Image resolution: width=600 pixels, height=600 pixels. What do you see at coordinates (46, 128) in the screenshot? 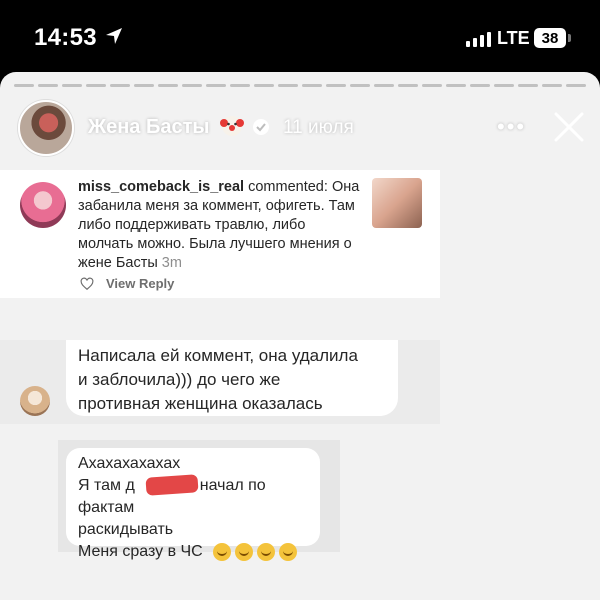
I see `story-author-avatar` at bounding box center [46, 128].